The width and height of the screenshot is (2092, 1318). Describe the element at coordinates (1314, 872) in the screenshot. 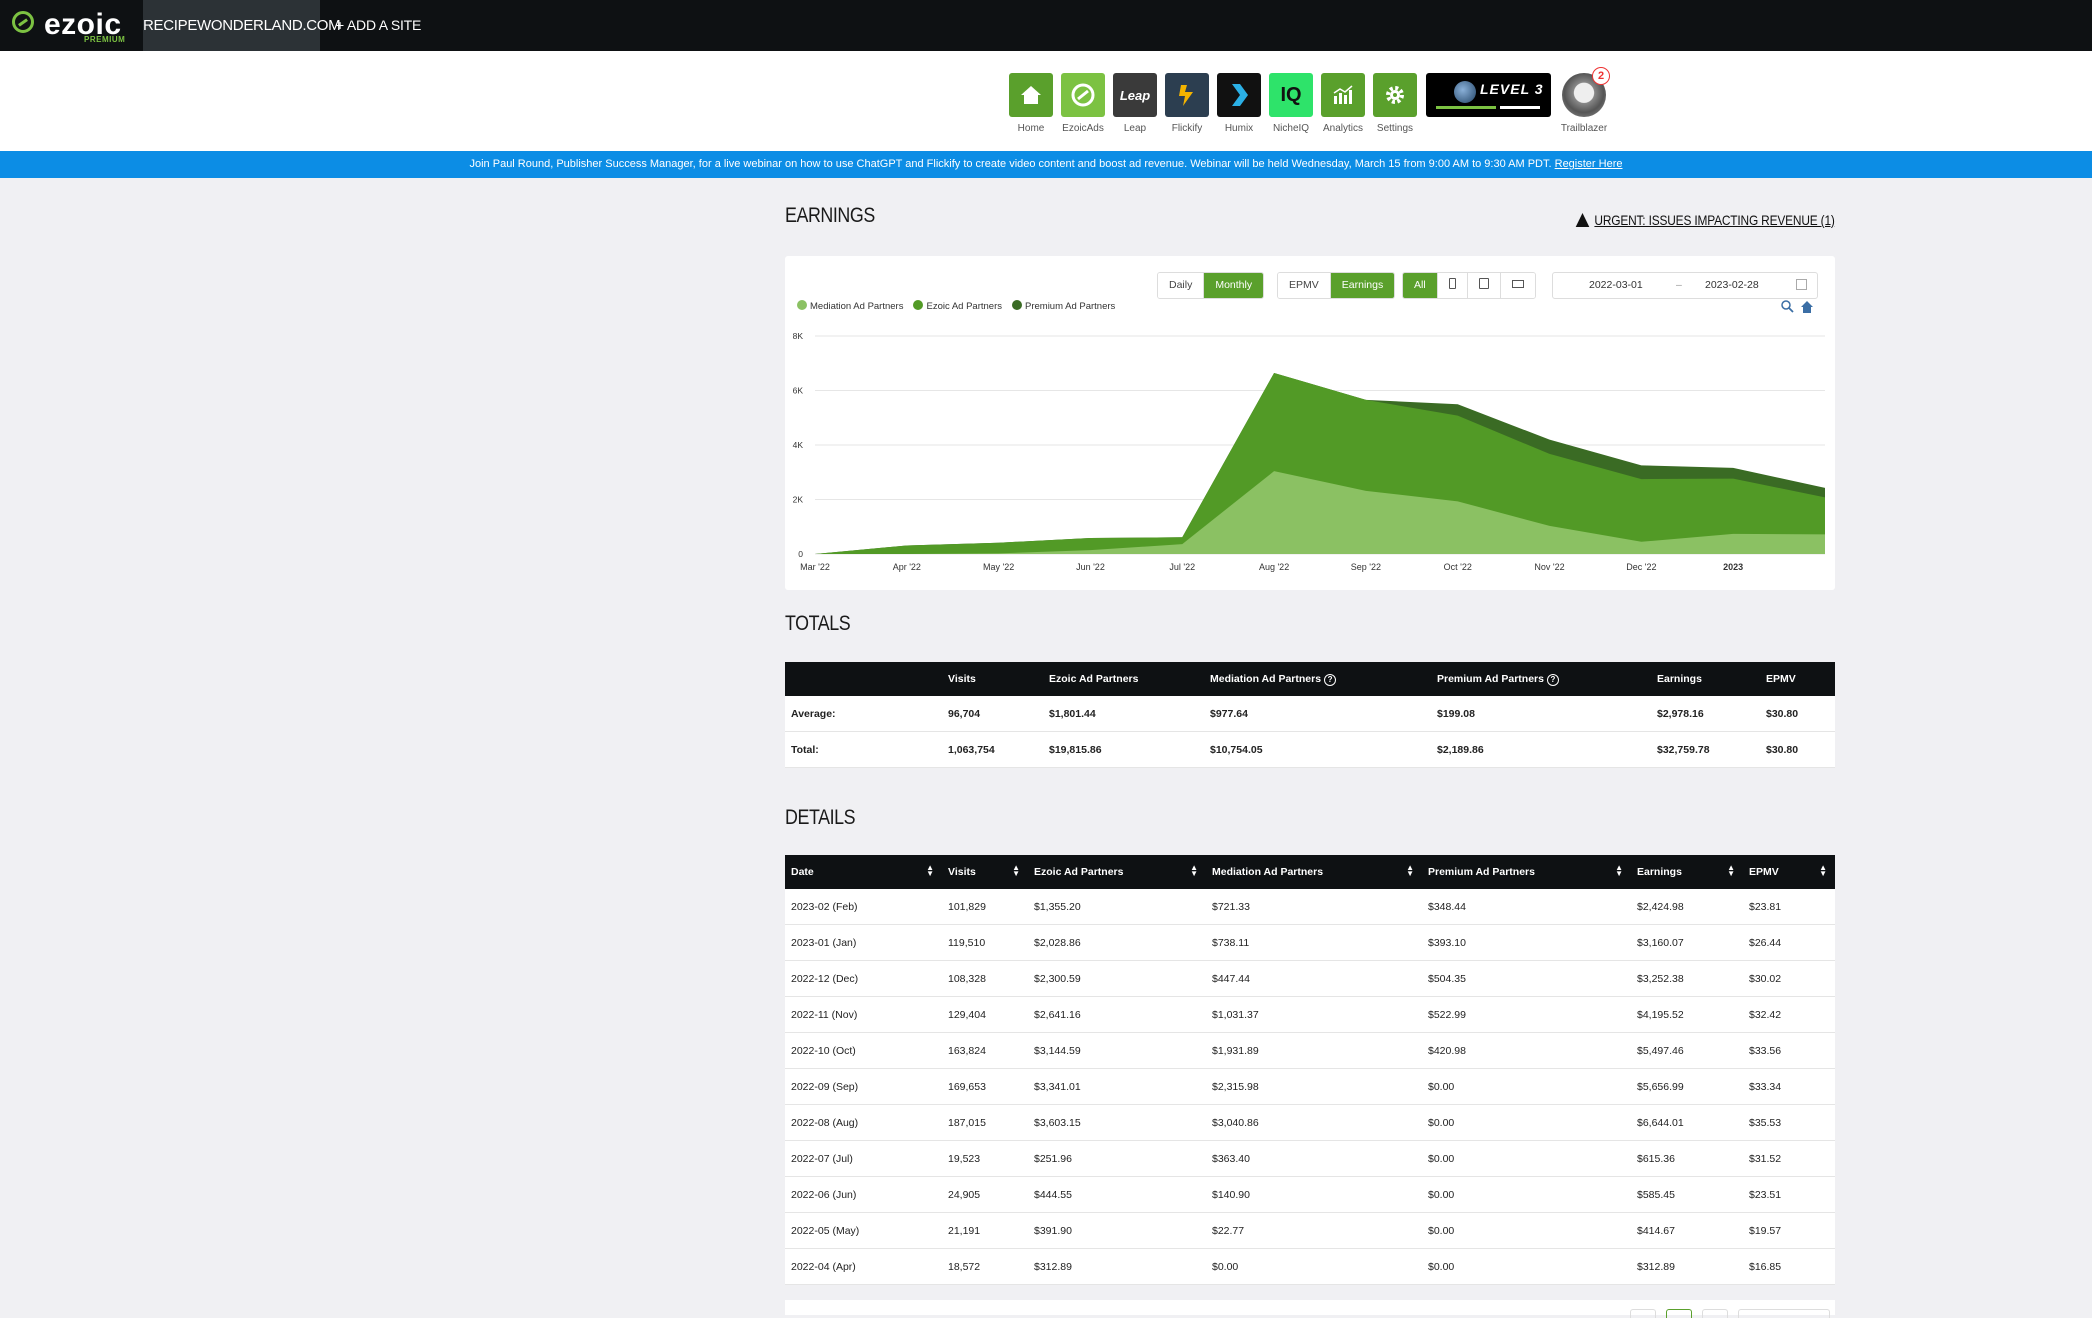

I see `details-header: Mediation Ad Partners ▲ ▼` at that location.